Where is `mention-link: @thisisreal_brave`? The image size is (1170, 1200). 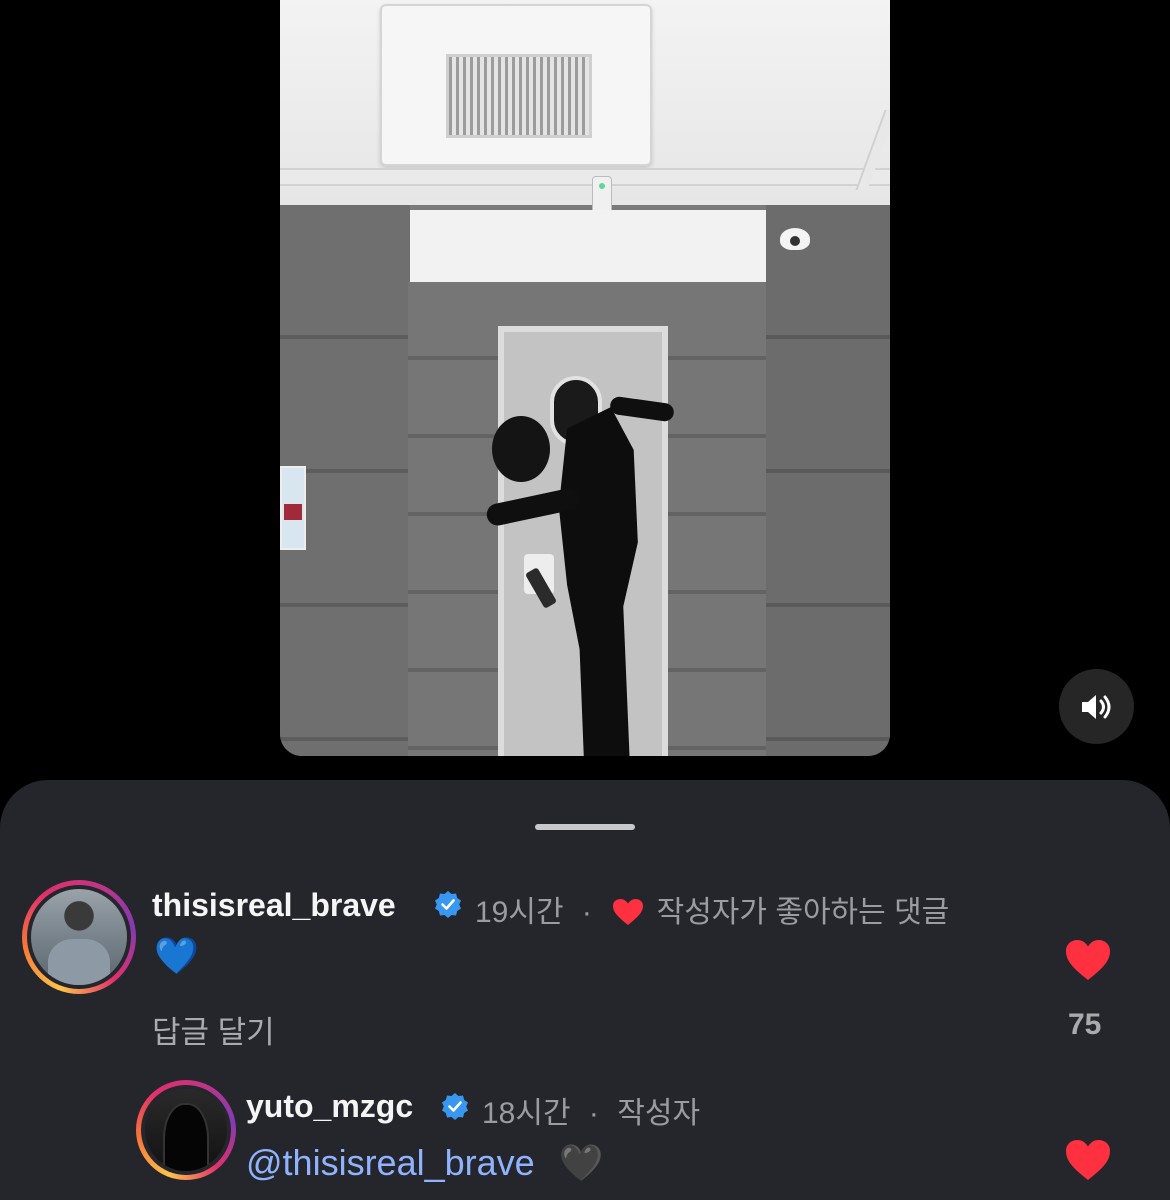 mention-link: @thisisreal_brave is located at coordinates (390, 1162).